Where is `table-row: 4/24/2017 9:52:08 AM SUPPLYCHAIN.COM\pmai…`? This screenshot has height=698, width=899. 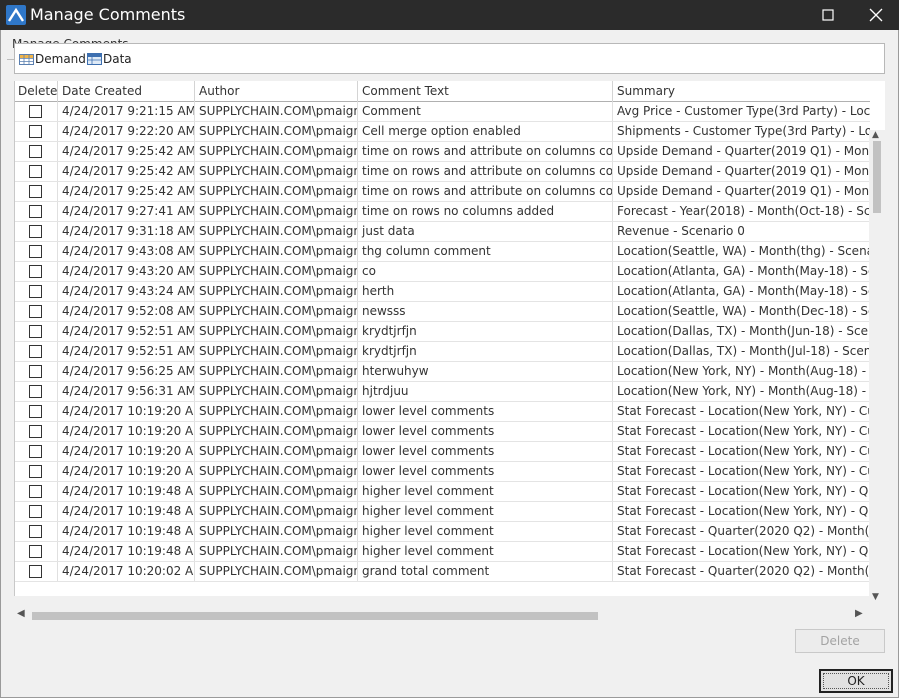
table-row: 4/24/2017 9:52:08 AM SUPPLYCHAIN.COM\pmai… is located at coordinates (442, 312).